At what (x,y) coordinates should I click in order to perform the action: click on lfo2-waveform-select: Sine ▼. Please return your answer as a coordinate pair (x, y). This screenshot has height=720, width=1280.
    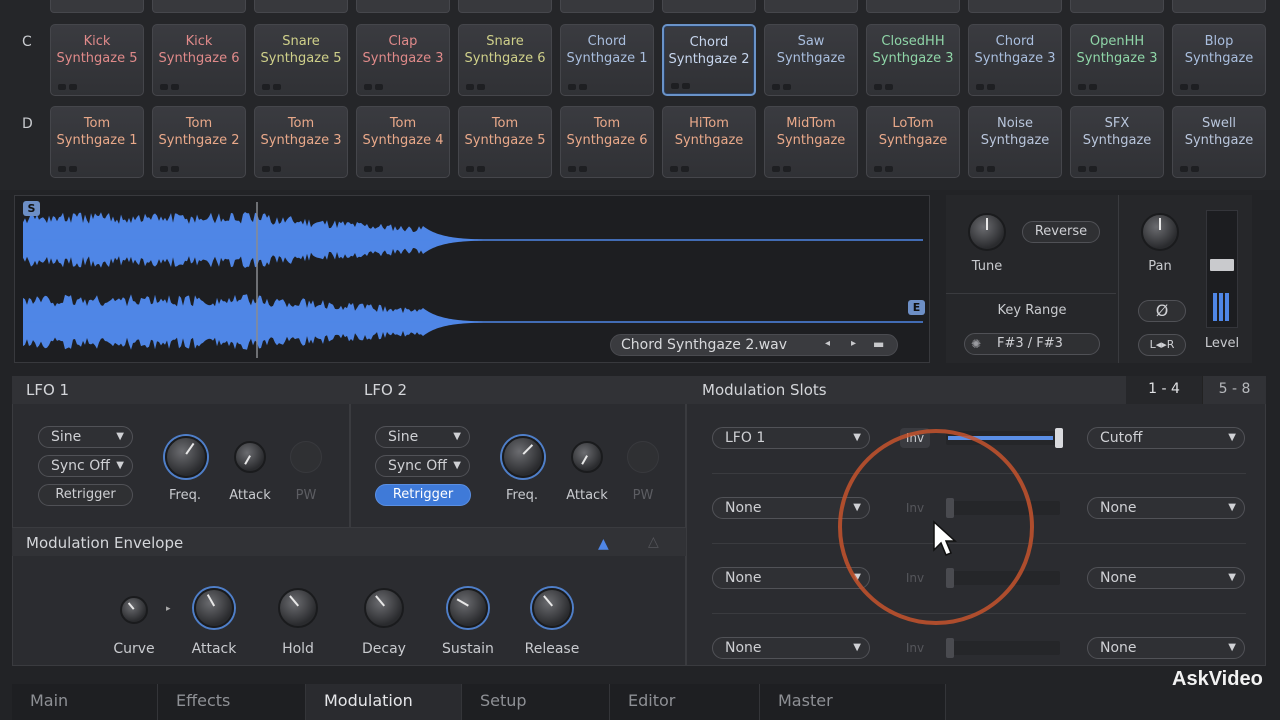
    Looking at the image, I should click on (422, 437).